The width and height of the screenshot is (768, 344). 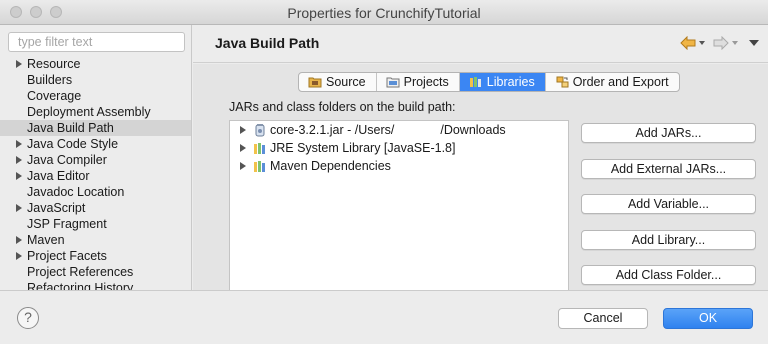 What do you see at coordinates (56, 208) in the screenshot?
I see `tree-item-label: JavaScript` at bounding box center [56, 208].